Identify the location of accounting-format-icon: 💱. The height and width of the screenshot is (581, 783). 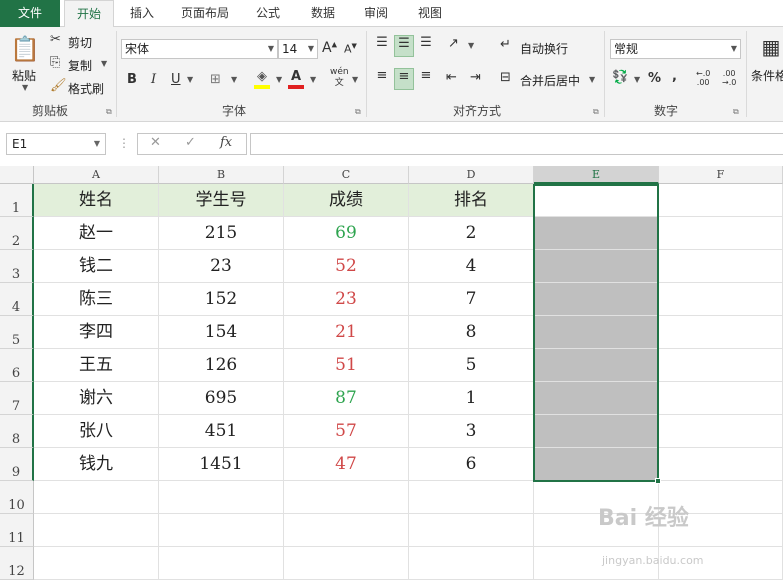
(620, 77).